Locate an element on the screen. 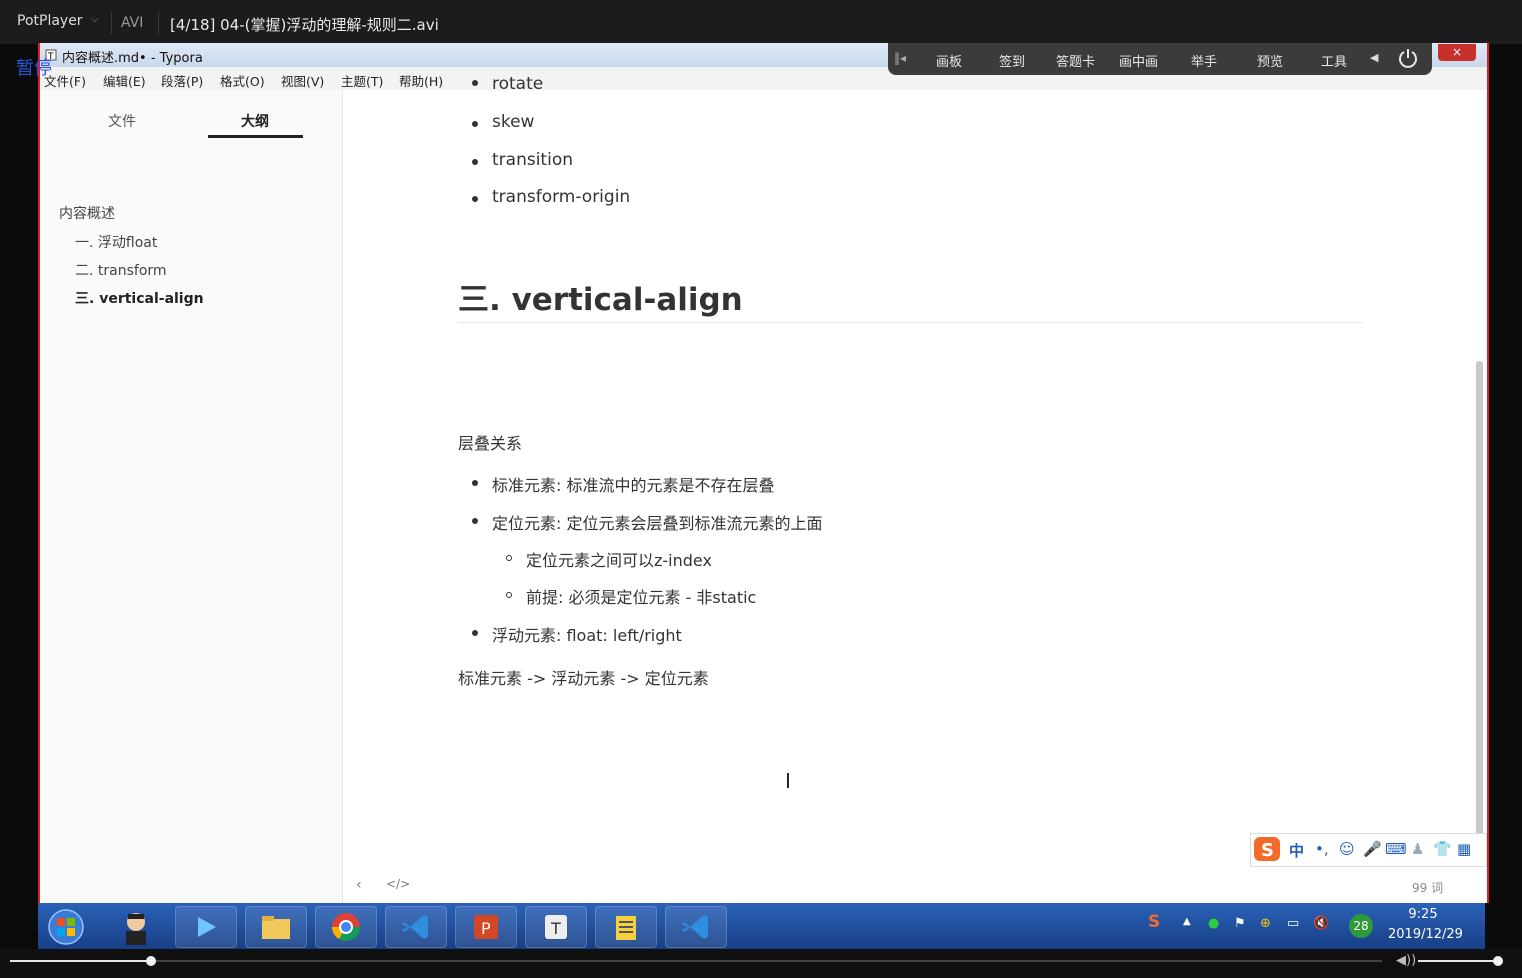  notepad-icon is located at coordinates (626, 927).